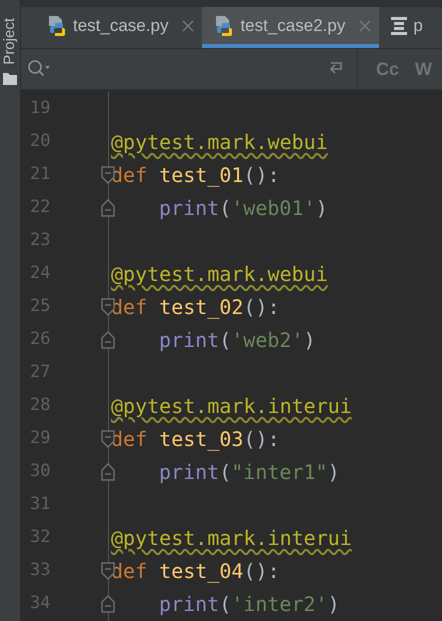  What do you see at coordinates (40, 372) in the screenshot?
I see `line-number: 27` at bounding box center [40, 372].